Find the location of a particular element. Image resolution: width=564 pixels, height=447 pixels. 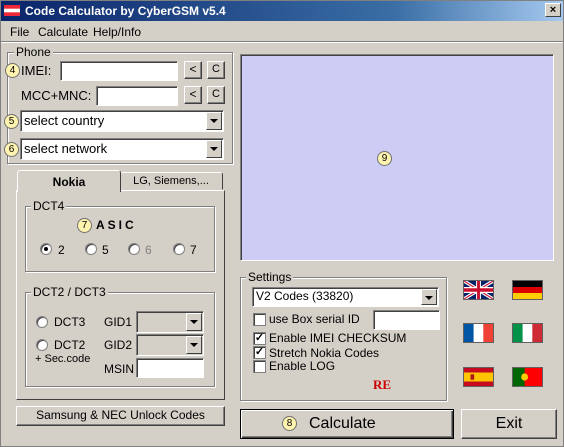

asic-2-radio is located at coordinates (46, 249).